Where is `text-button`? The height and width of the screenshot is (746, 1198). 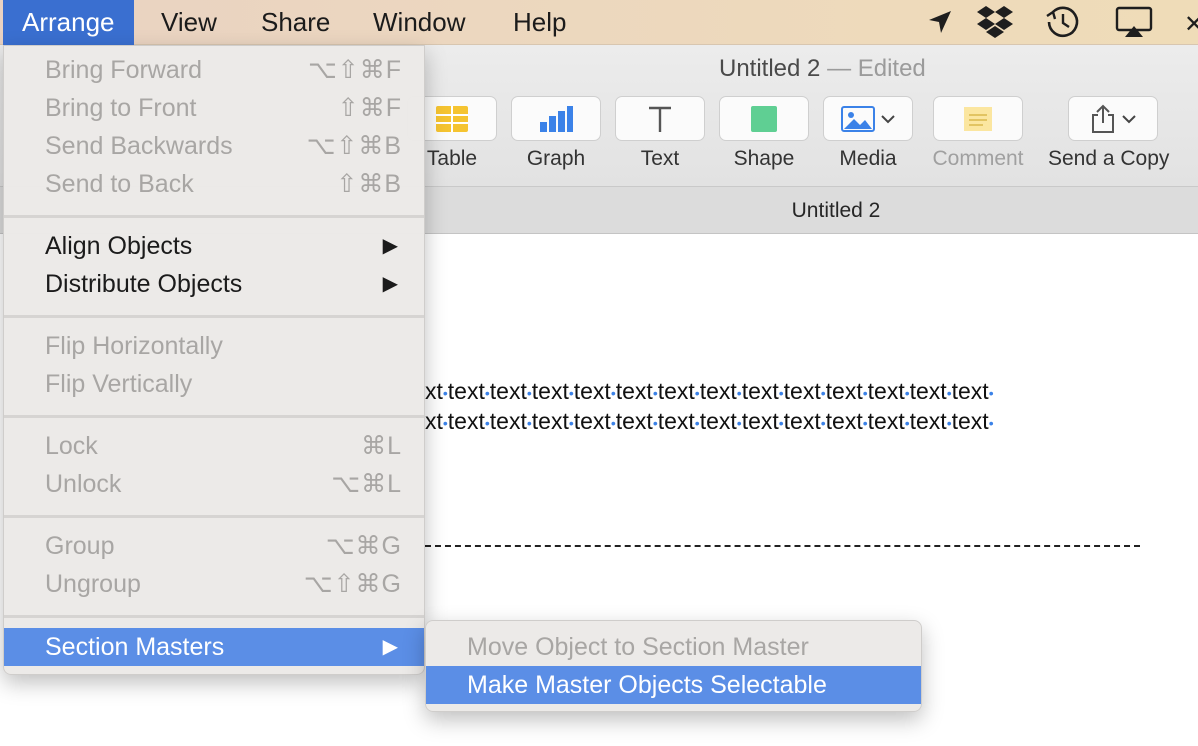 text-button is located at coordinates (660, 118).